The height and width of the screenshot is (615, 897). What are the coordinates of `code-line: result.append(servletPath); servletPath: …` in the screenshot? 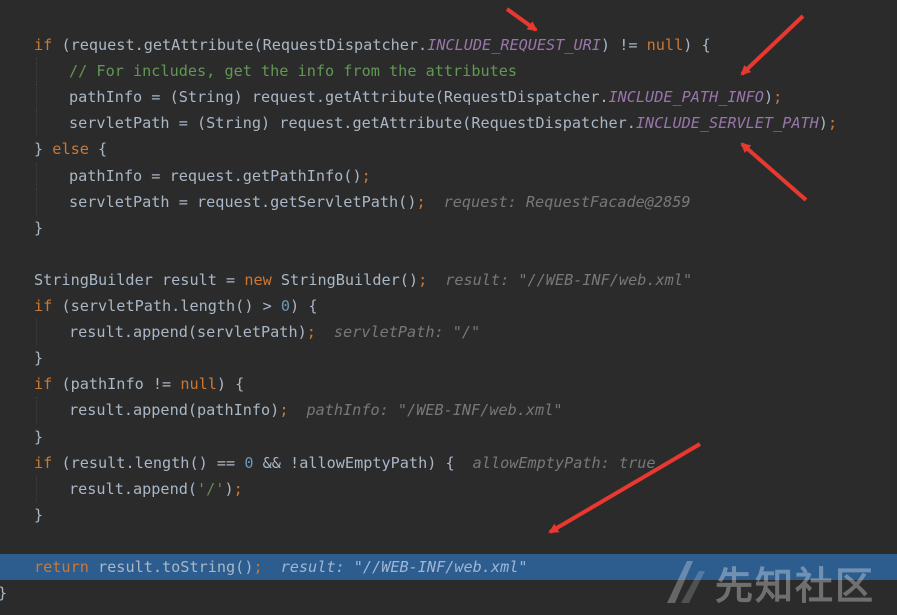 It's located at (448, 332).